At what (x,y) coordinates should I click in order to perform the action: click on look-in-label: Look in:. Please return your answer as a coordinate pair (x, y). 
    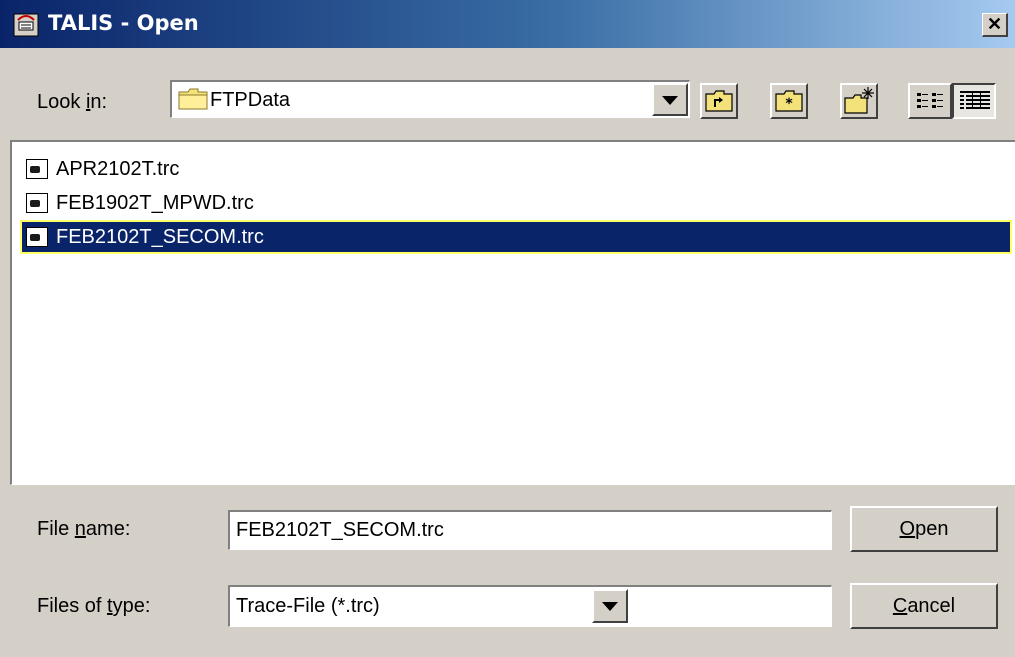
    Looking at the image, I should click on (72, 102).